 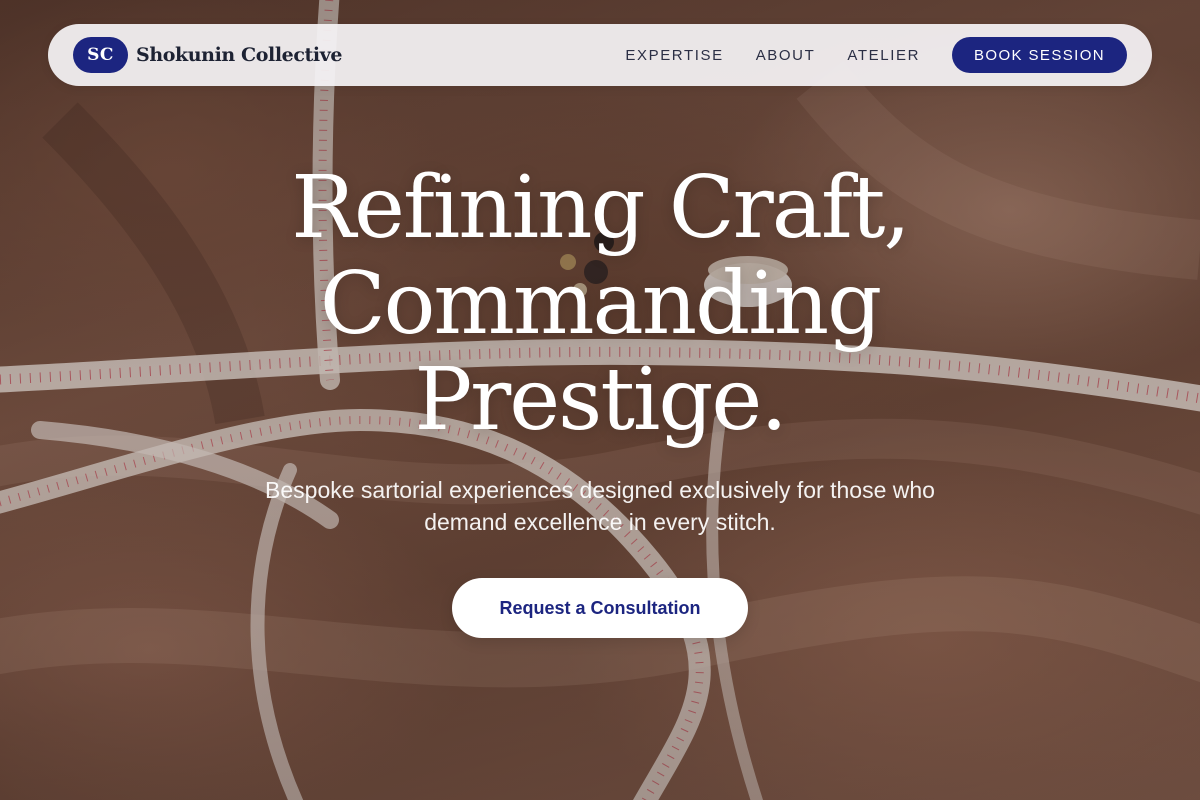 I want to click on brand-name: Shokunin Collective, so click(x=239, y=55).